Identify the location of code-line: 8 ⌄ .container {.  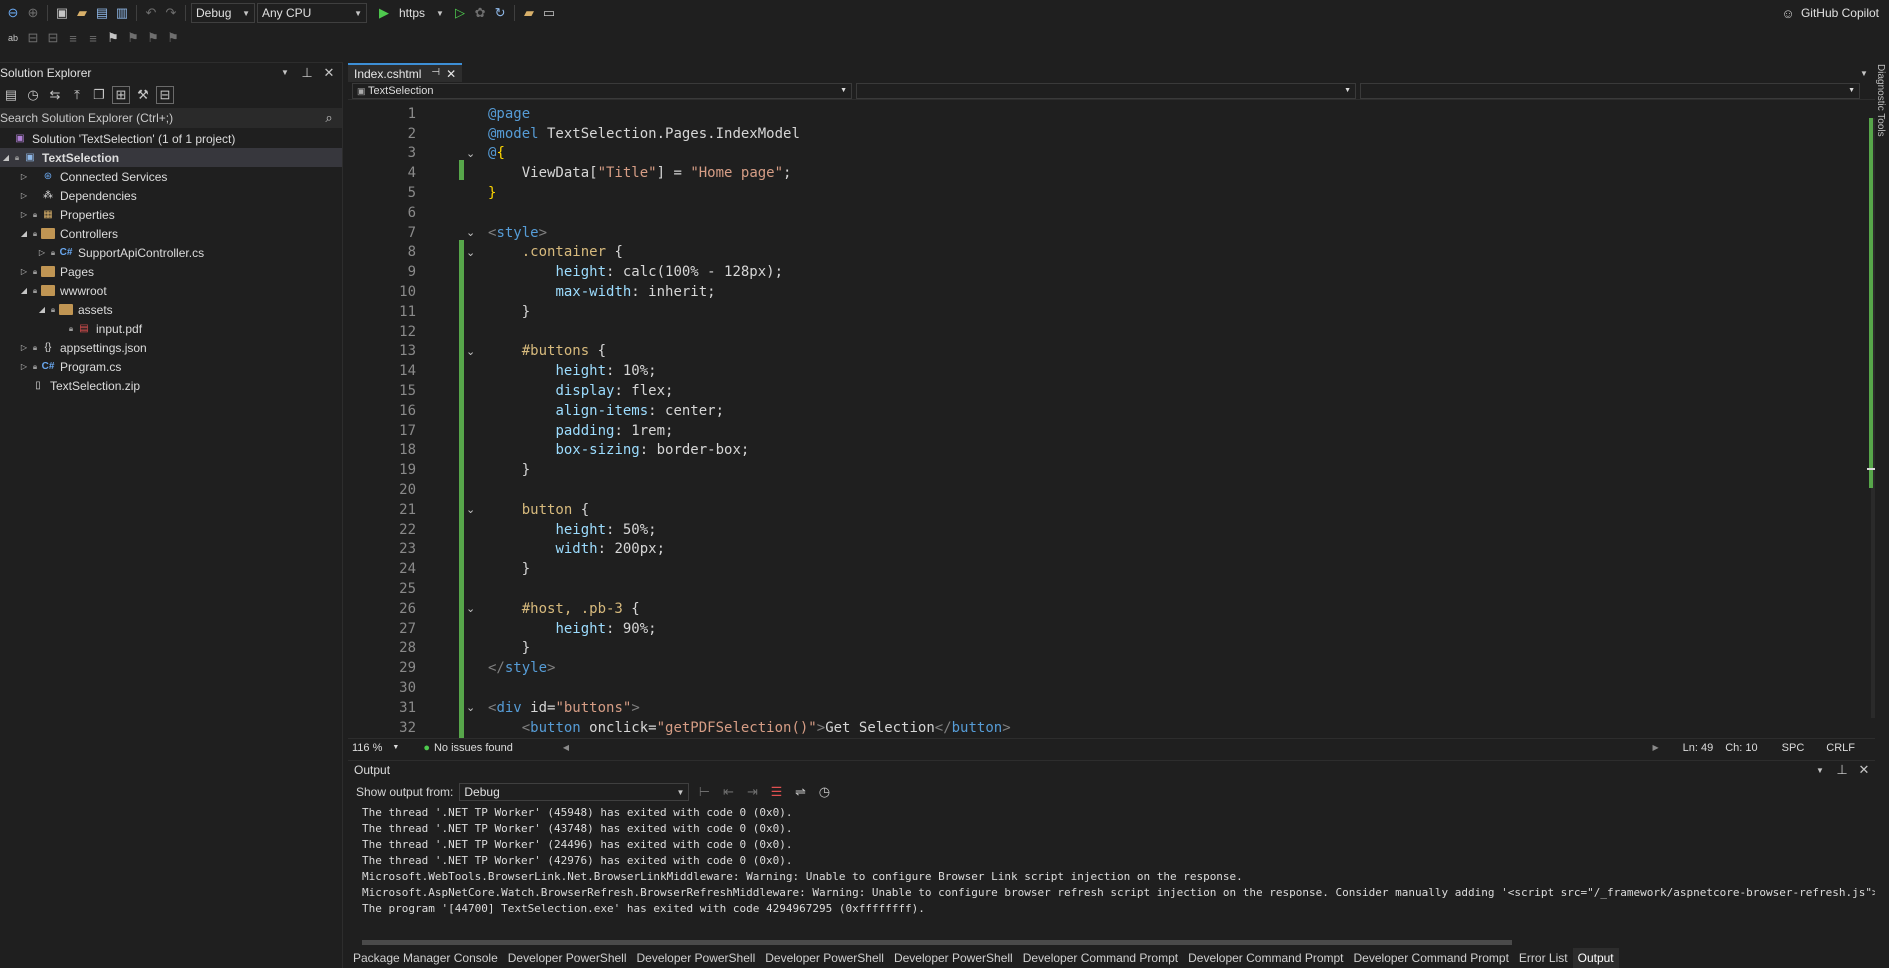
(485, 253).